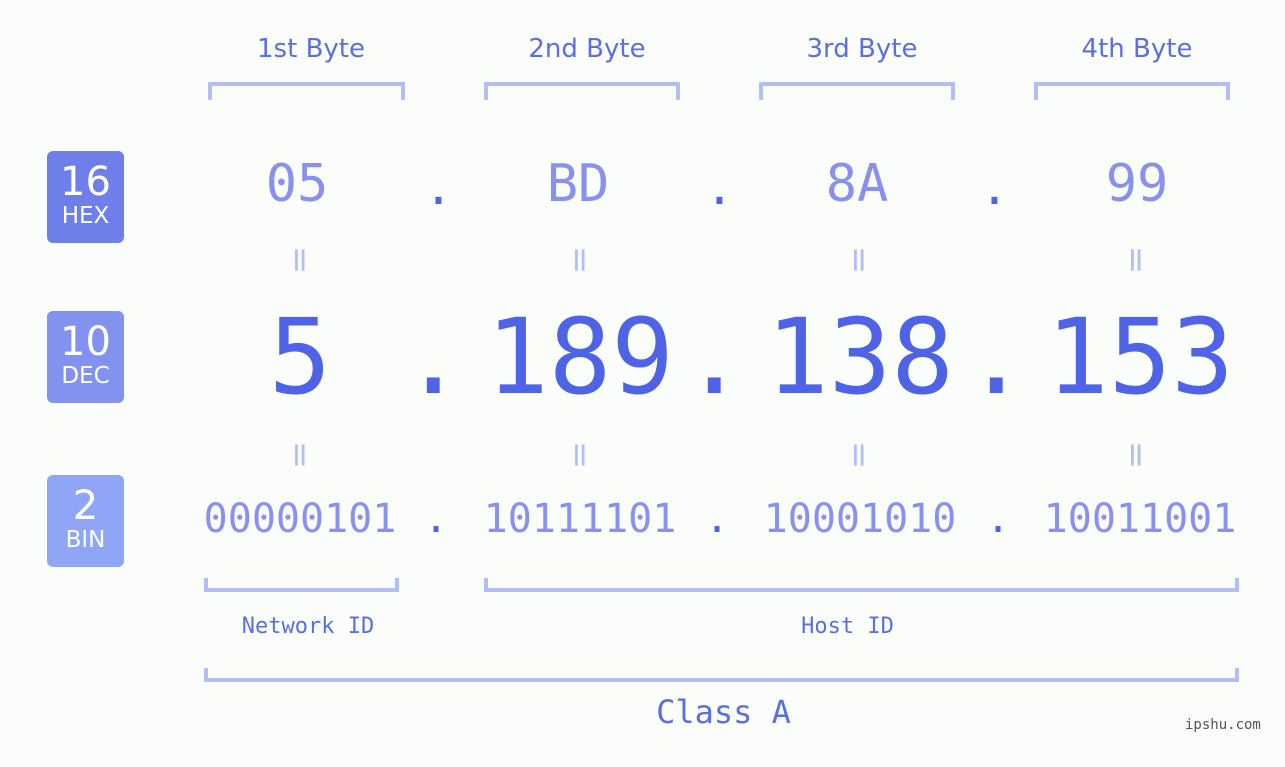 Image resolution: width=1285 pixels, height=767 pixels. What do you see at coordinates (721, 675) in the screenshot?
I see `class-bracket` at bounding box center [721, 675].